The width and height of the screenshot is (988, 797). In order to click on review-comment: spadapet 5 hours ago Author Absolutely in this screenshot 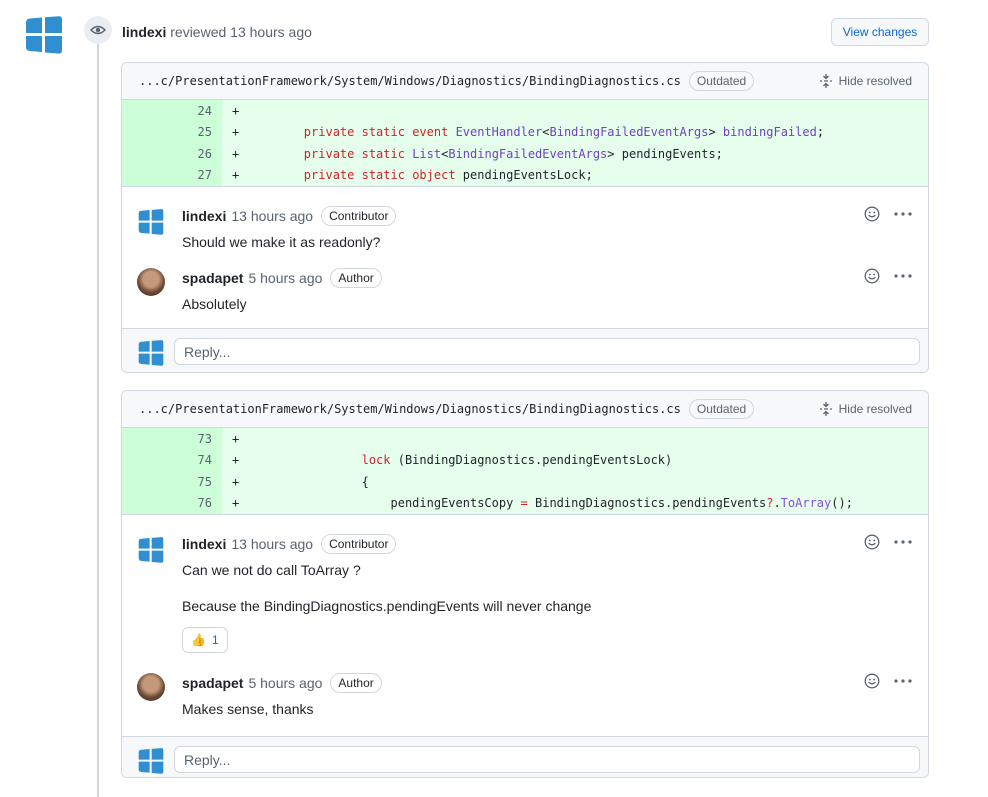, I will do `click(525, 288)`.